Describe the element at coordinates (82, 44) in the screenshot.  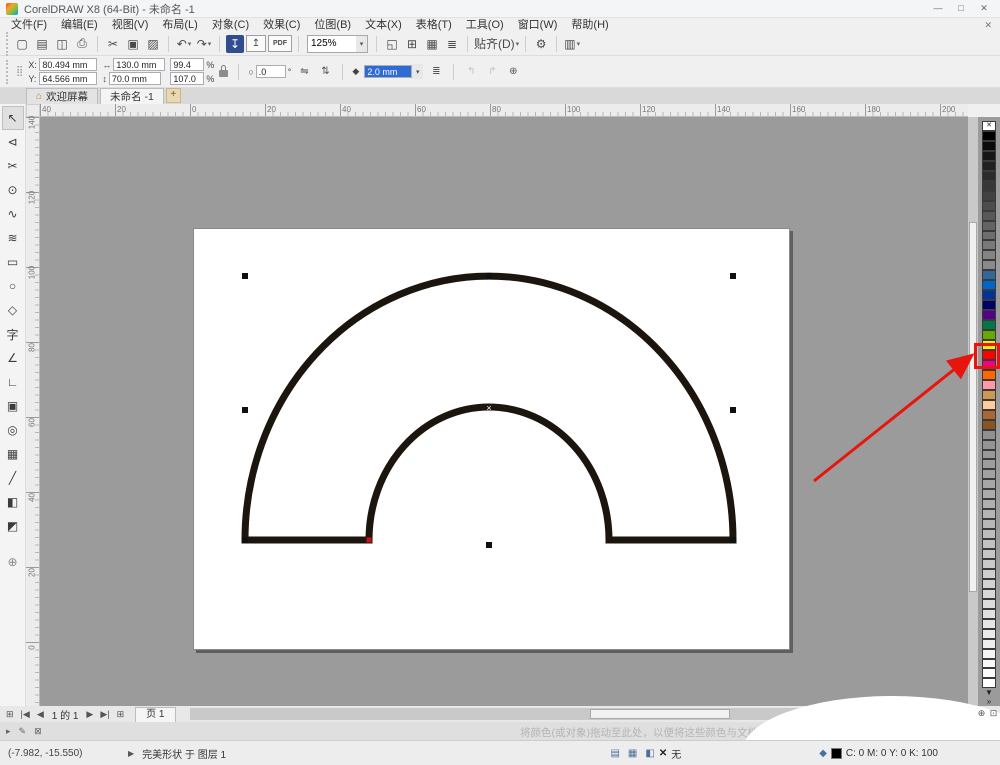
I see `print-button: ⎙` at that location.